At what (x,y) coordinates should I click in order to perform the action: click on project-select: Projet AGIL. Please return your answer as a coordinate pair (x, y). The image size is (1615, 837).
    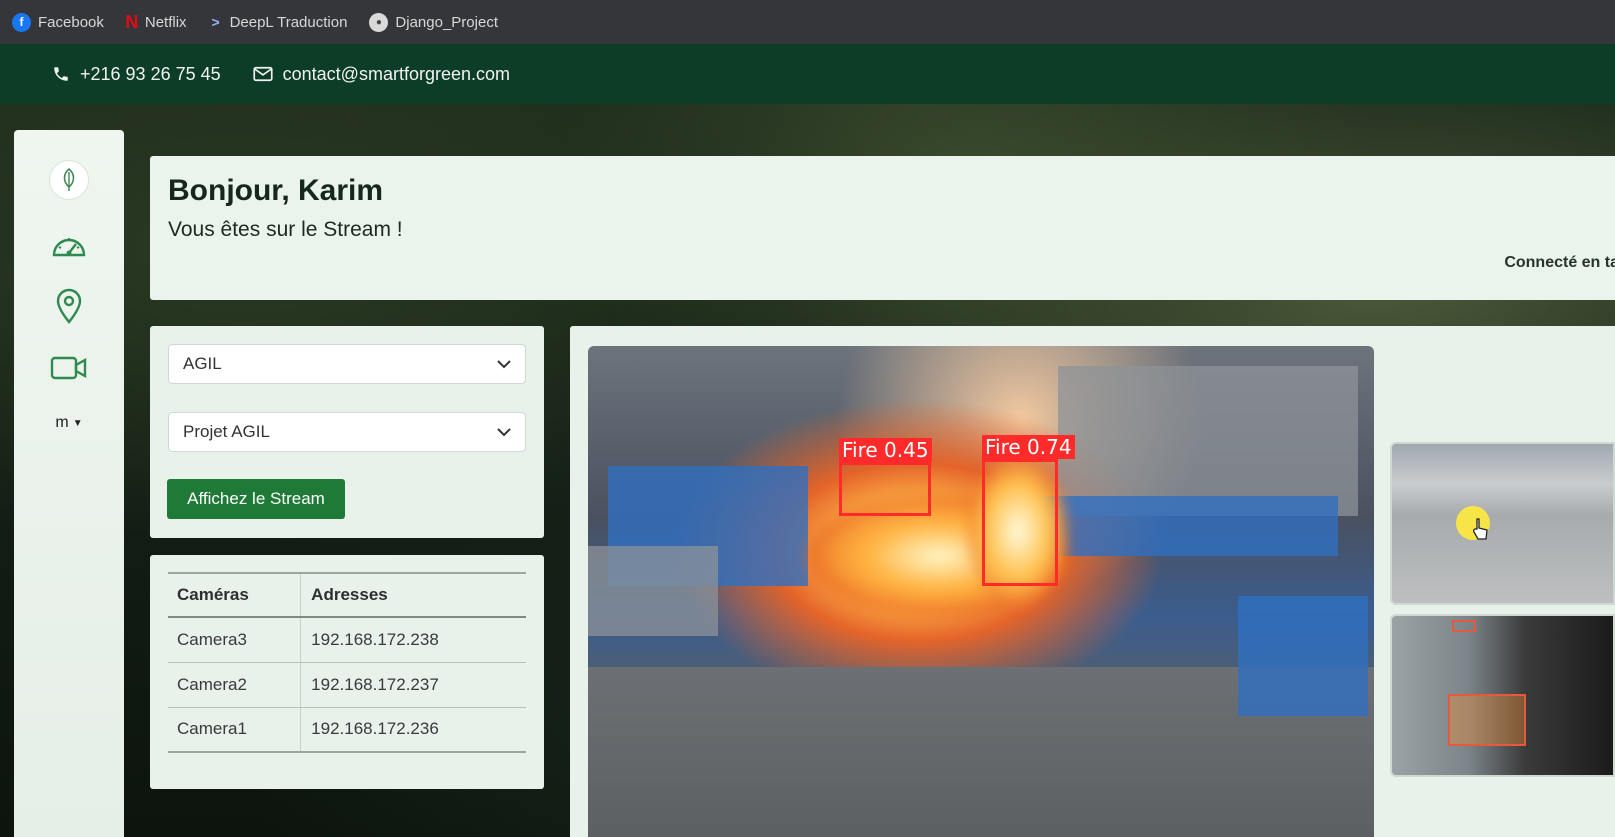
    Looking at the image, I should click on (347, 432).